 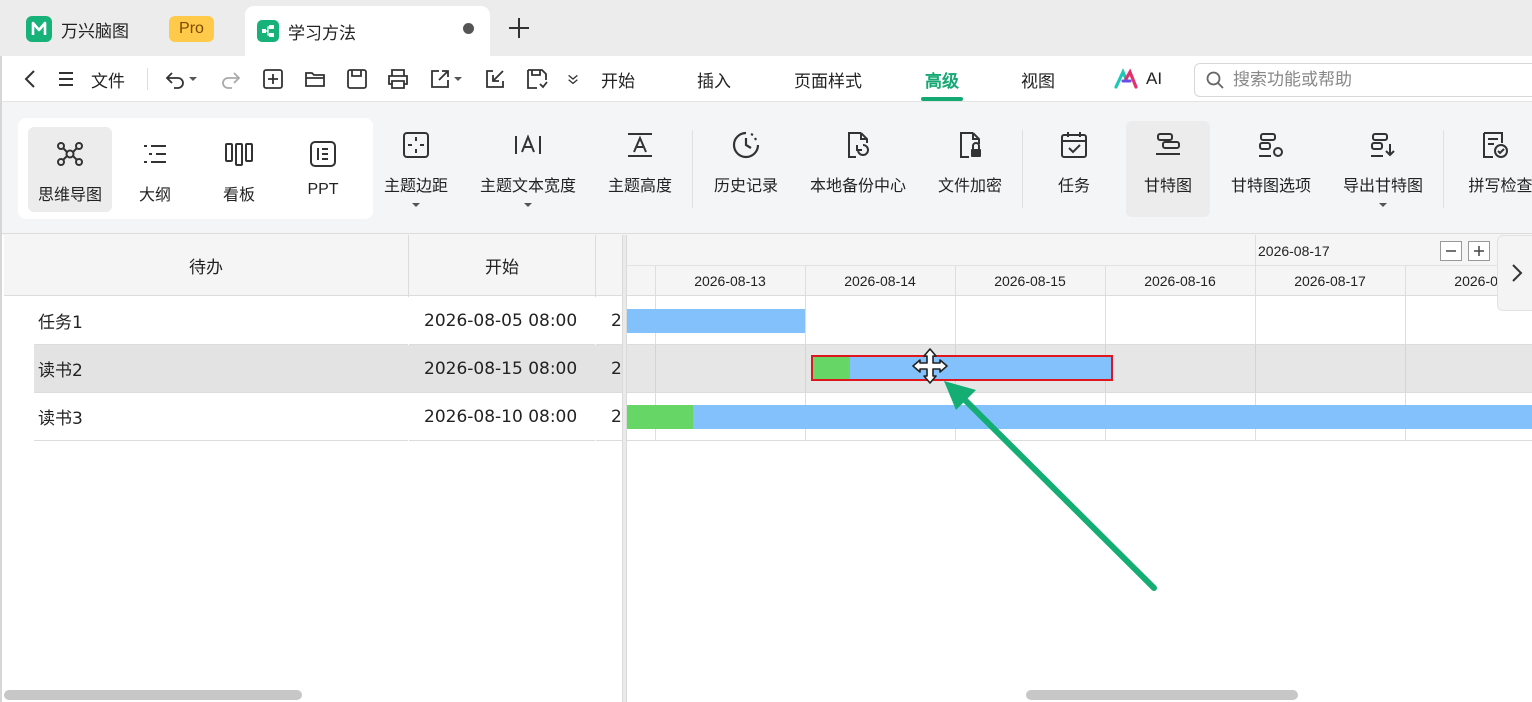 I want to click on topic-text-width-button: 主题文本宽度, so click(x=528, y=172).